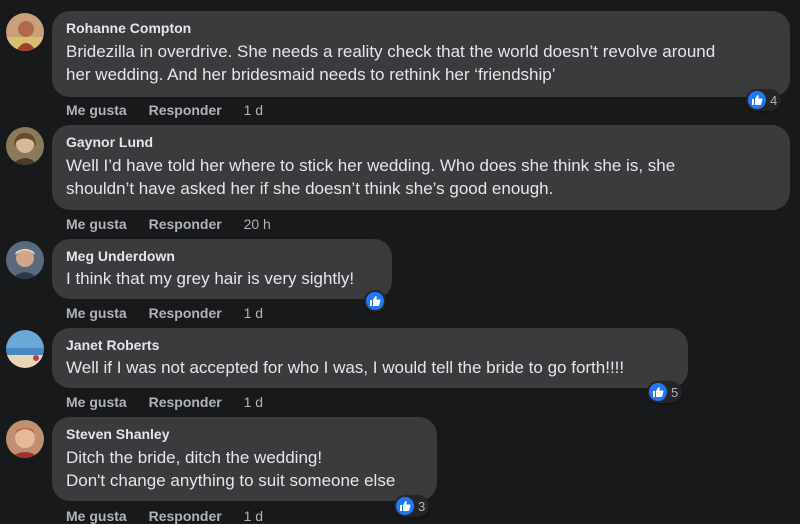 This screenshot has height=524, width=800. I want to click on comment-author: Rohanne Compton, so click(421, 28).